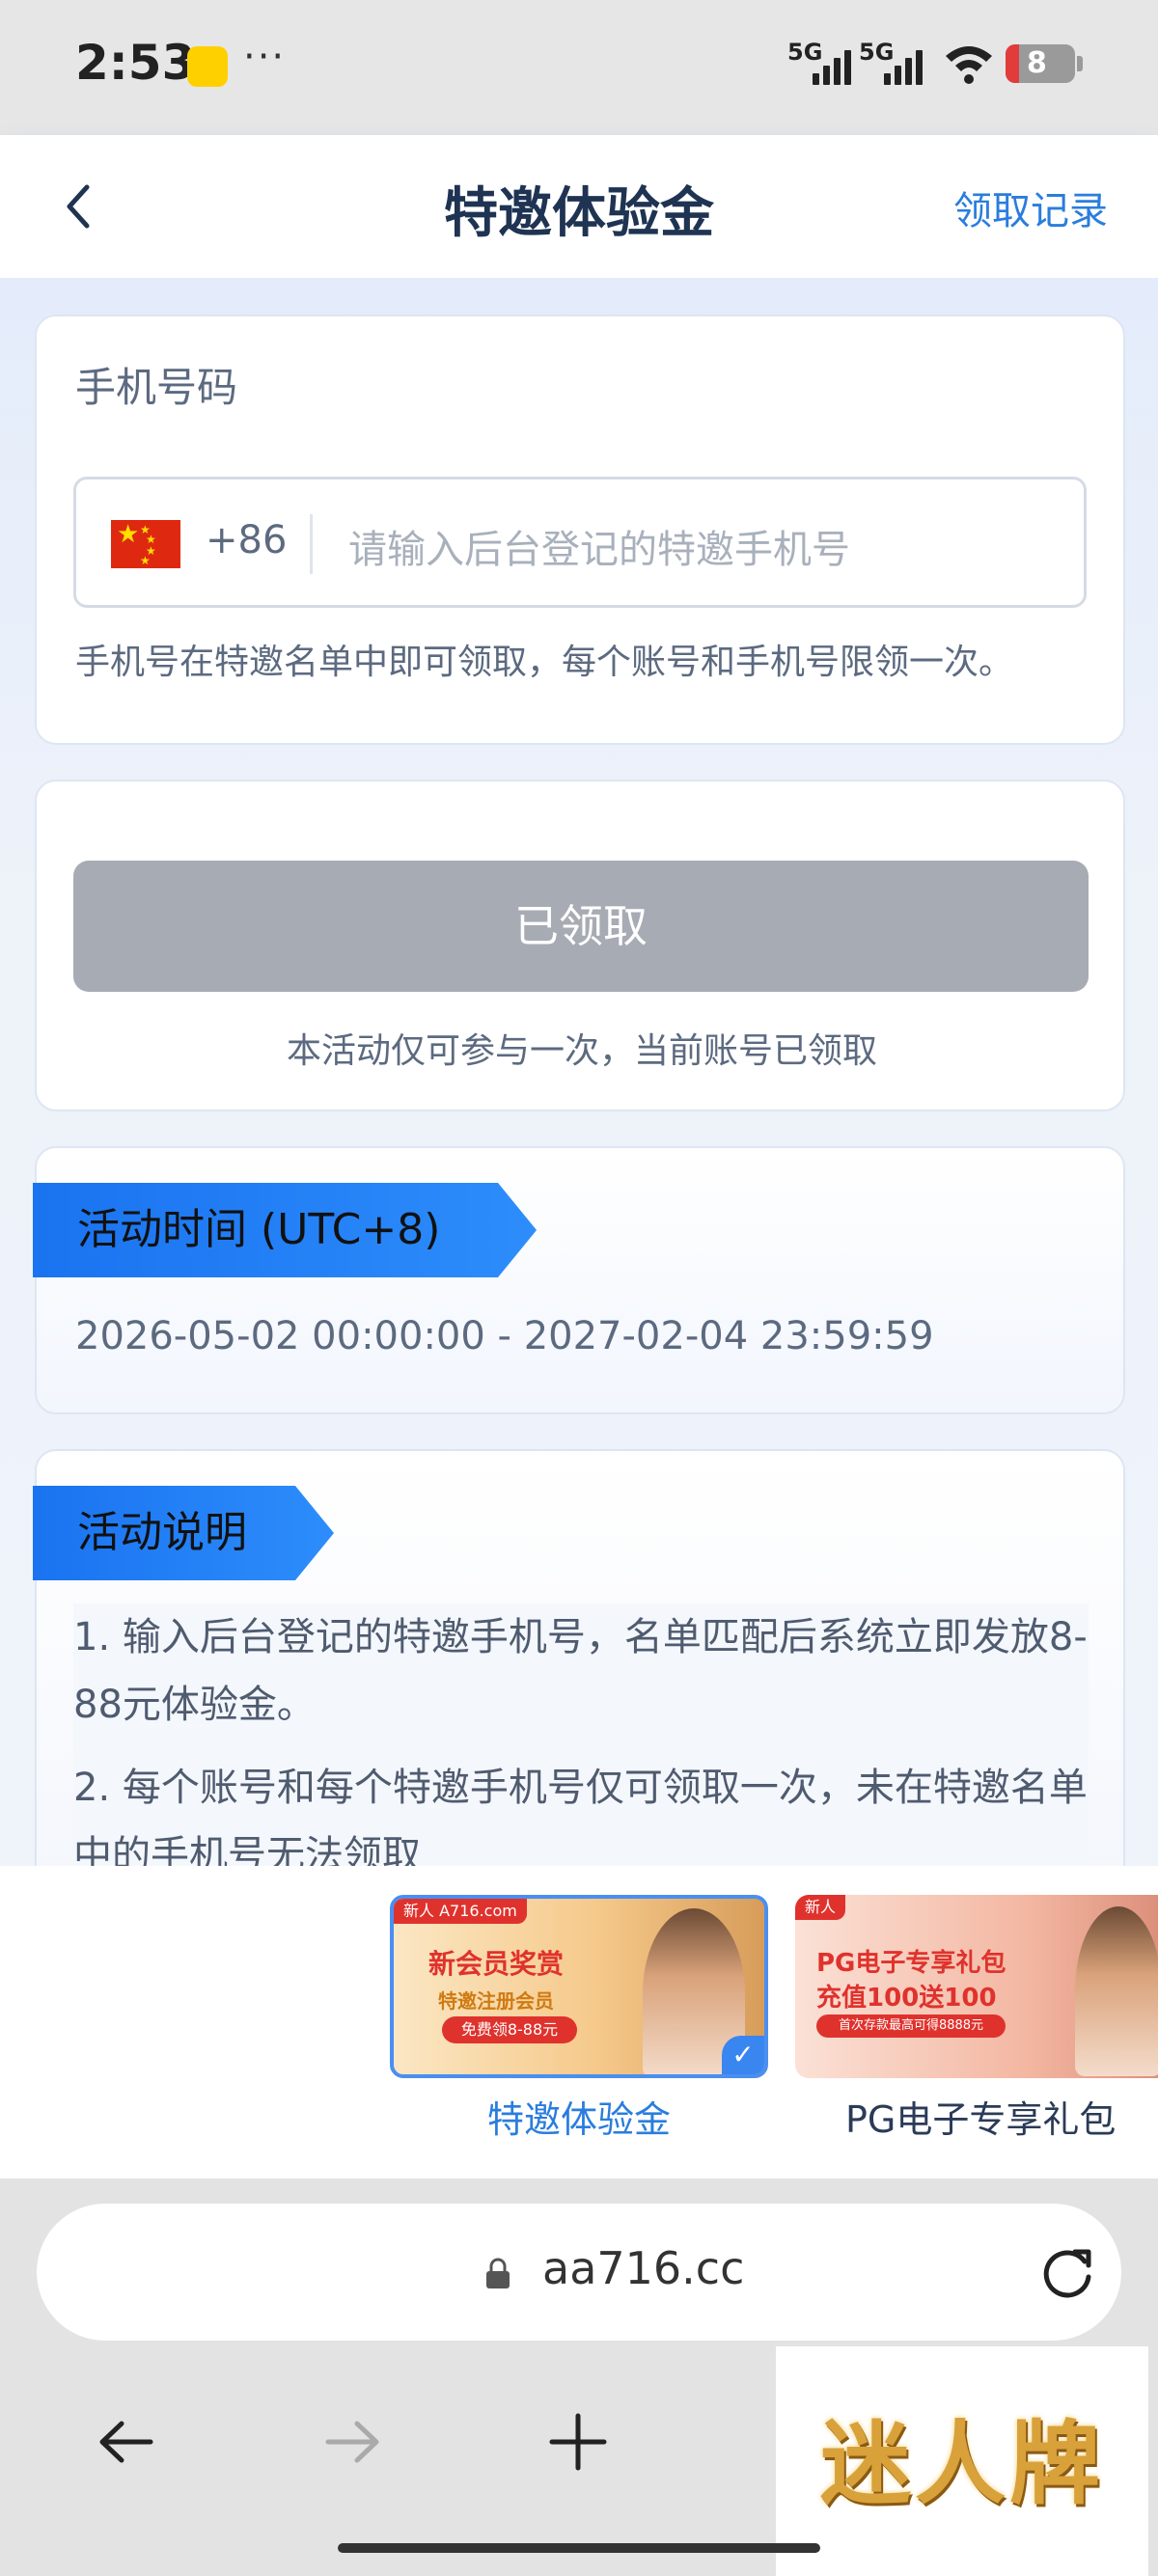  I want to click on description-item: 1. 输入后台登记的特邀手机号，名单匹配后系统立即发放8-88元体验金。, so click(580, 1671).